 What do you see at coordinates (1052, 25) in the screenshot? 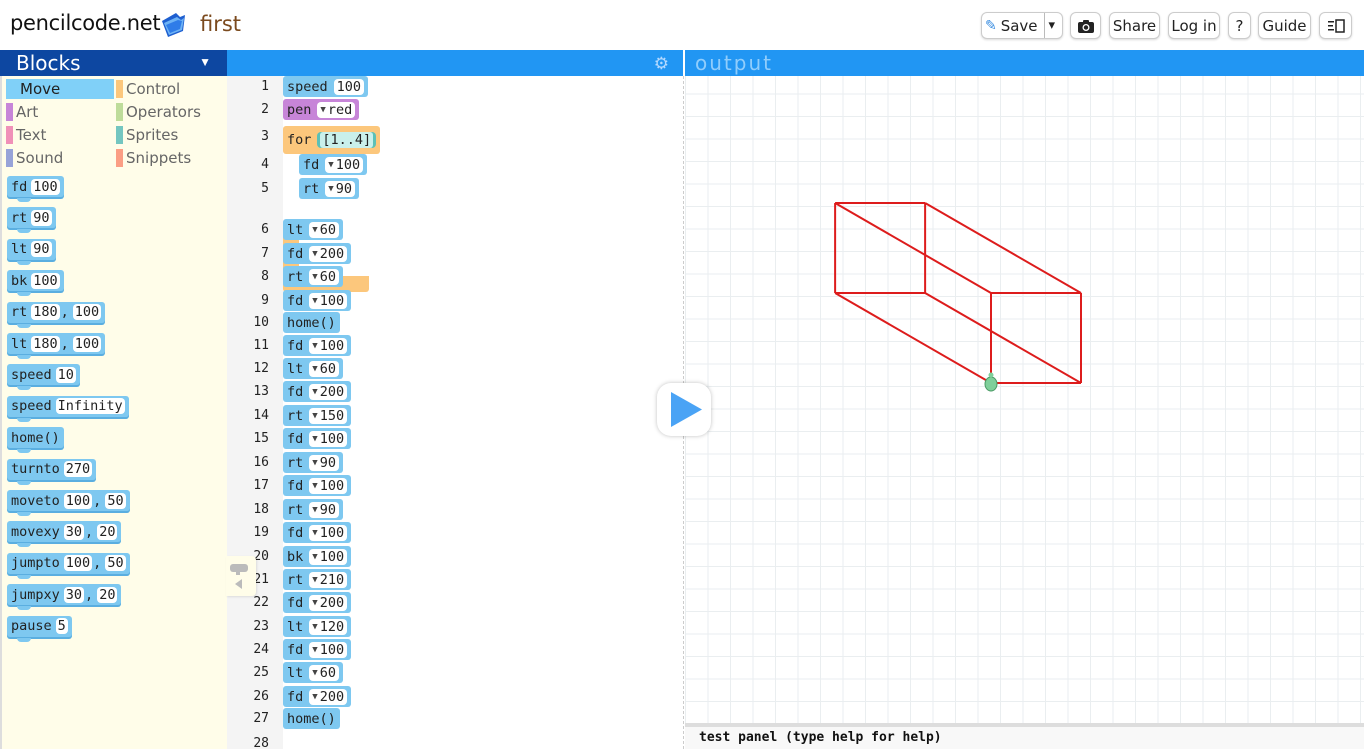
I see `save-dropdown-button: ▾` at bounding box center [1052, 25].